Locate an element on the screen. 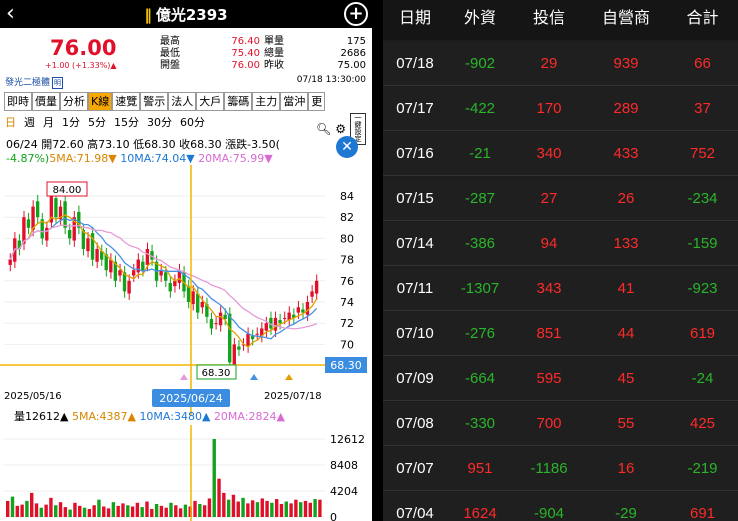  period-tab: 30分 is located at coordinates (159, 122).